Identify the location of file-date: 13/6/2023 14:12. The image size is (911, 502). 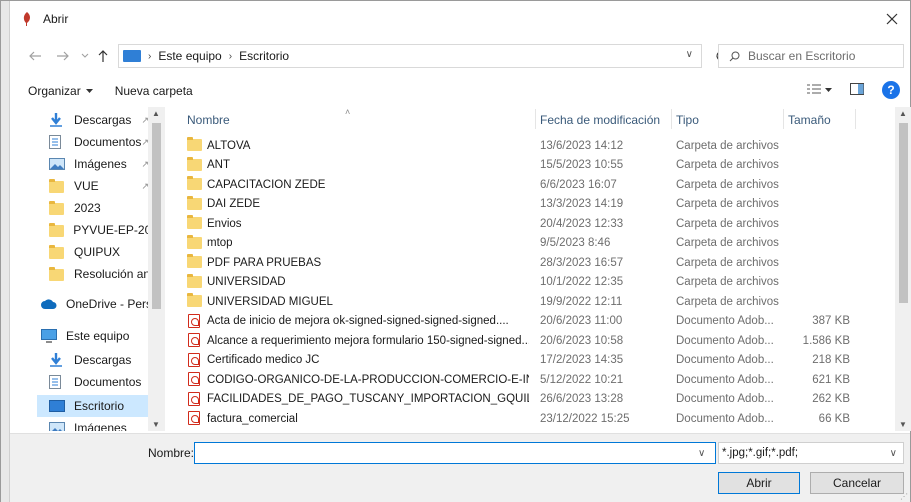
(582, 145).